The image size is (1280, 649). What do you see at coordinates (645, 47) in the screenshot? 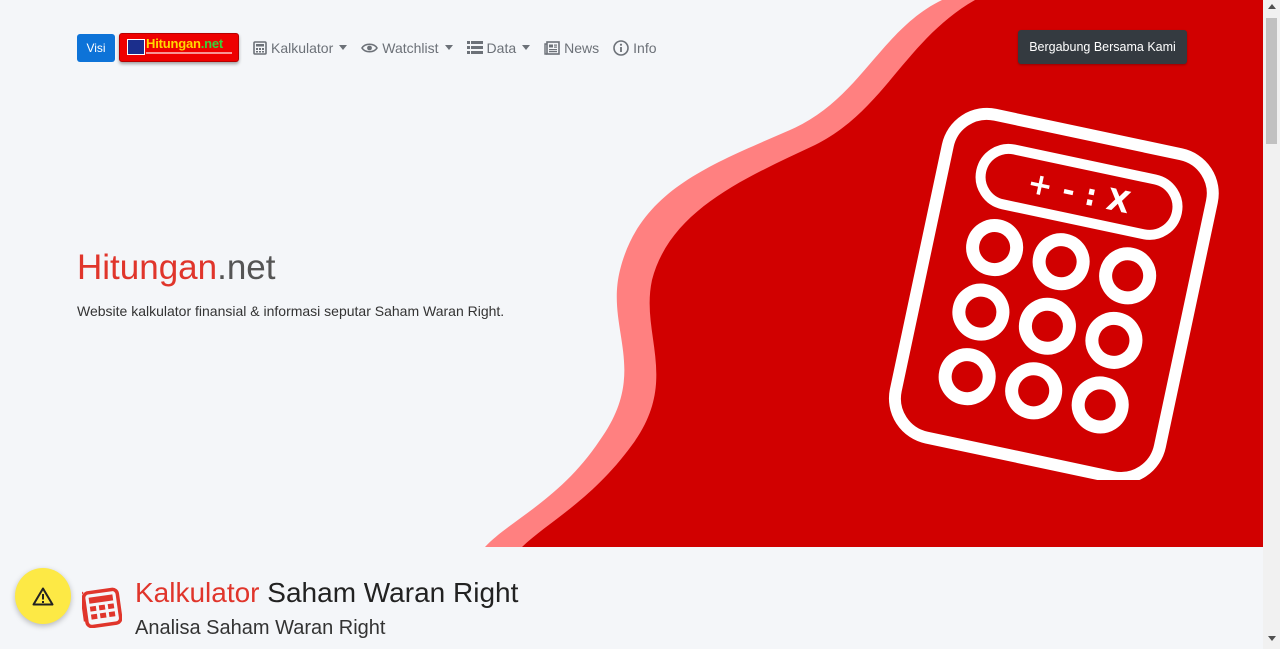
I see `nav-item-info-label: Info` at bounding box center [645, 47].